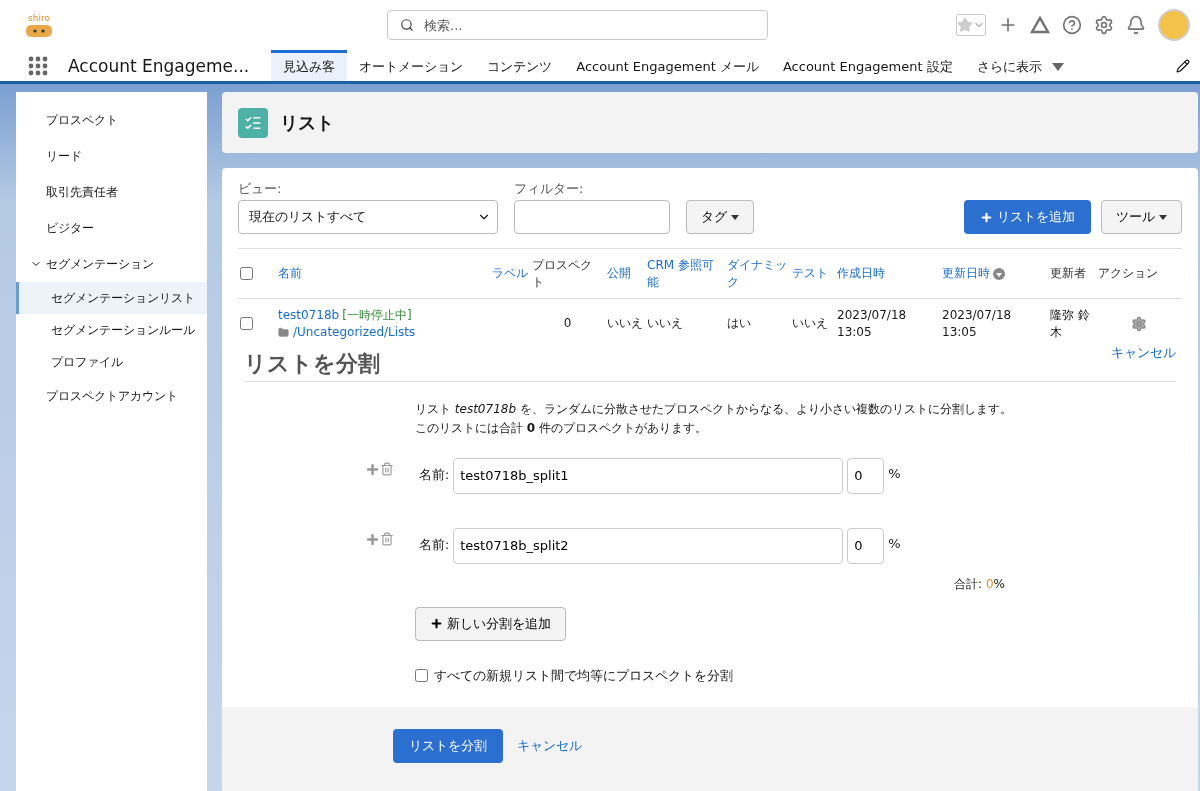 The width and height of the screenshot is (1200, 791). I want to click on column-header: アクション, so click(1139, 274).